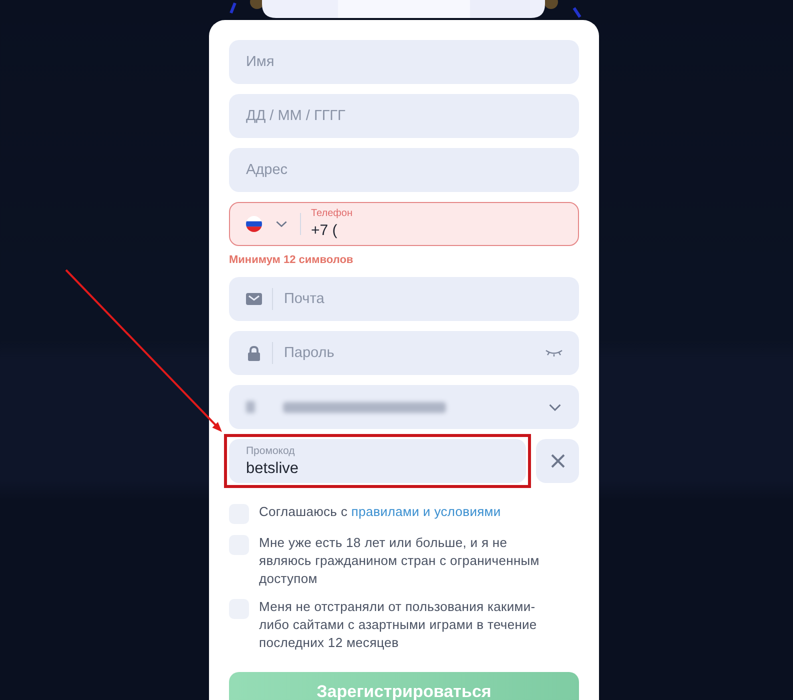 Image resolution: width=793 pixels, height=700 pixels. Describe the element at coordinates (426, 511) in the screenshot. I see `terms-link: правилами и условиями` at that location.